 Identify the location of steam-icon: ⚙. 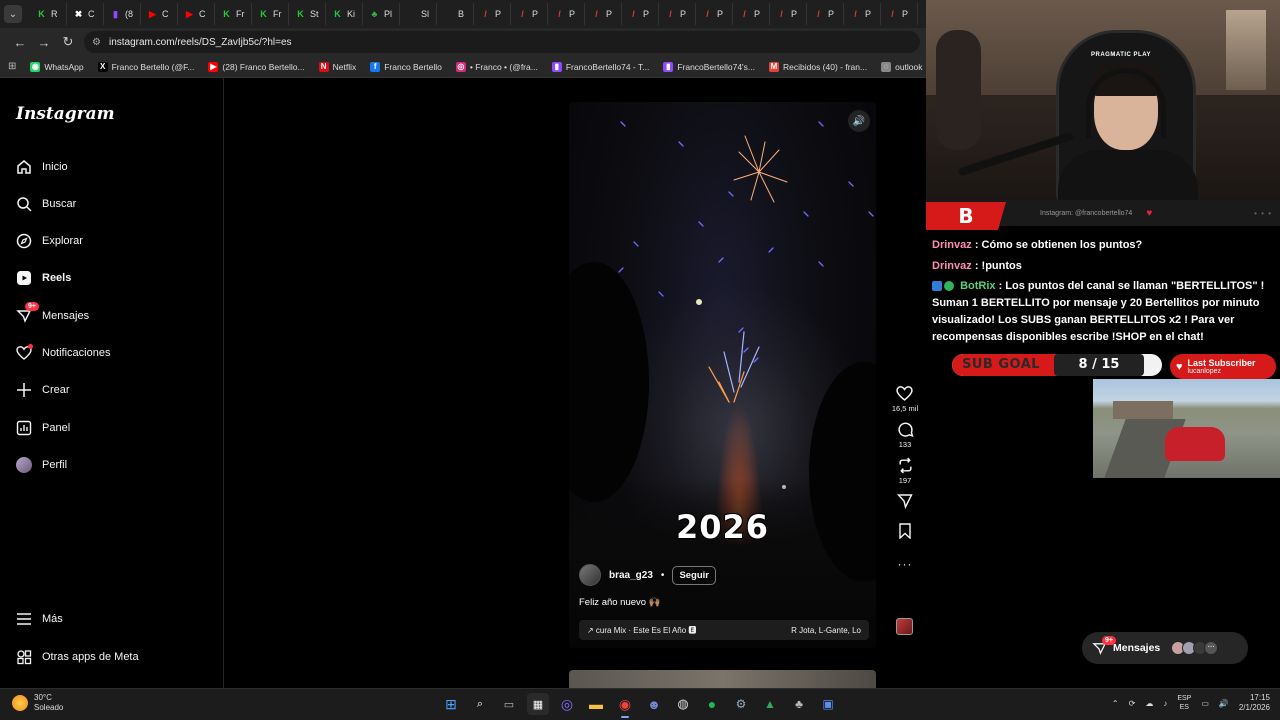
(741, 704).